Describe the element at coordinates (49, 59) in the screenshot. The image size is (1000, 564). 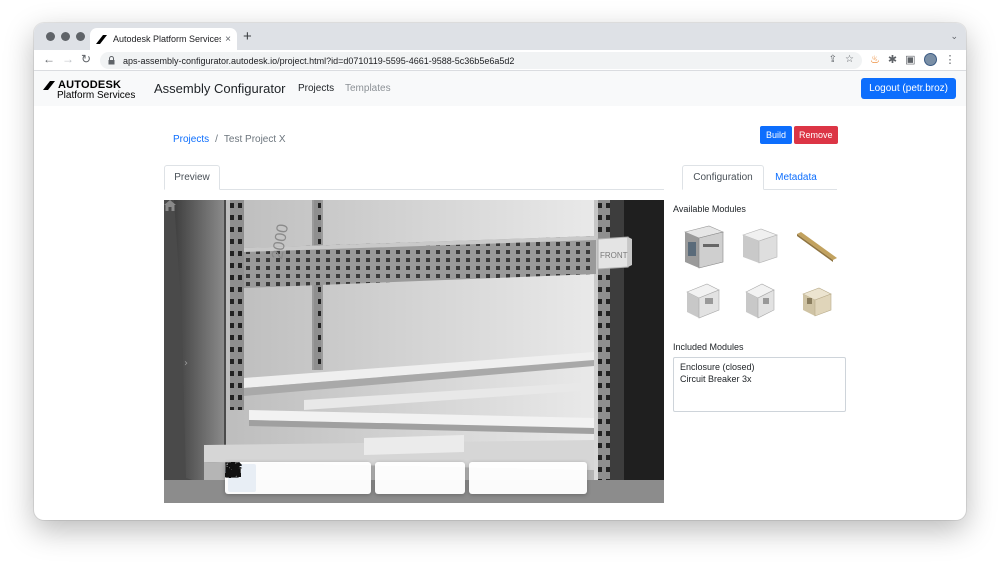
I see `back-arrow-icon: ←` at that location.